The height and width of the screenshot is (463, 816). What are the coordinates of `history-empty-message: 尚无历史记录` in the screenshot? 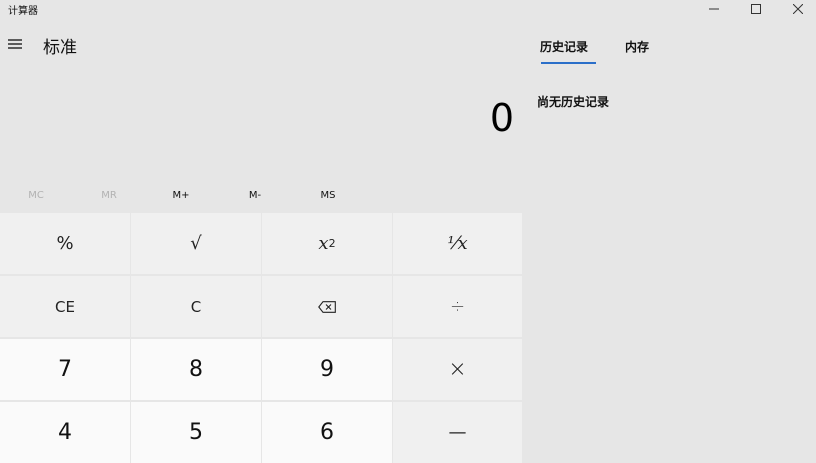 It's located at (573, 102).